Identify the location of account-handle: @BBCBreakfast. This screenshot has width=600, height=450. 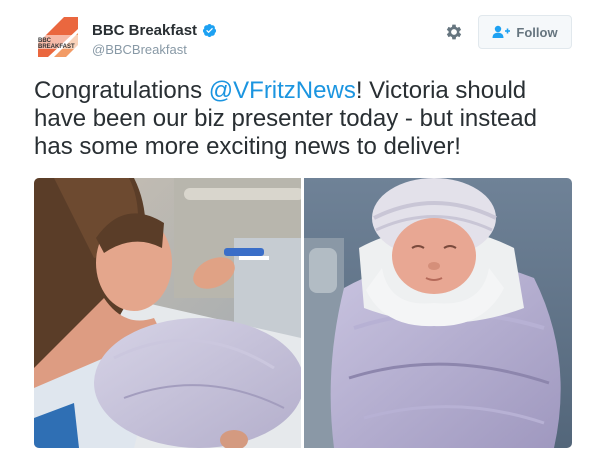
(139, 49).